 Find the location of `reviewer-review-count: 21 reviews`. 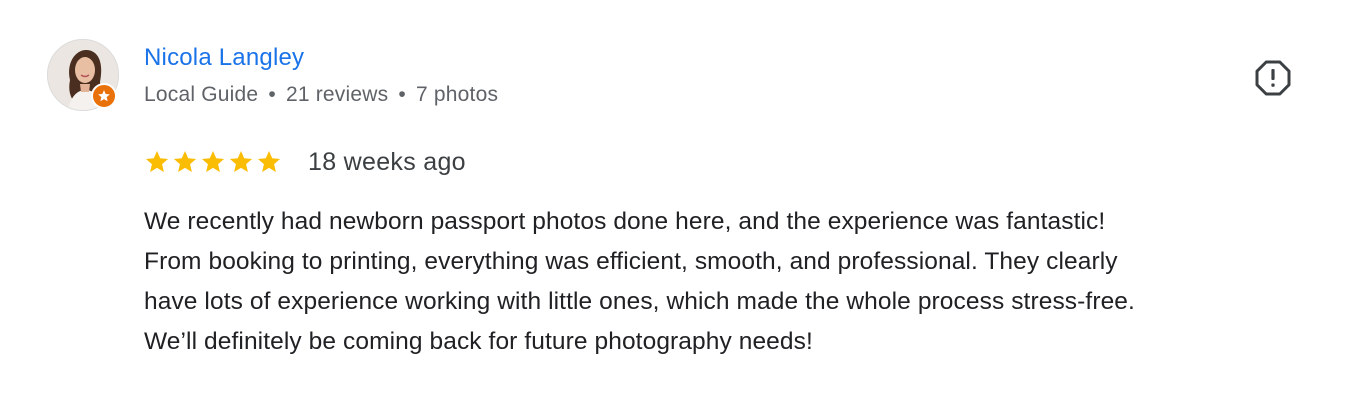

reviewer-review-count: 21 reviews is located at coordinates (337, 94).